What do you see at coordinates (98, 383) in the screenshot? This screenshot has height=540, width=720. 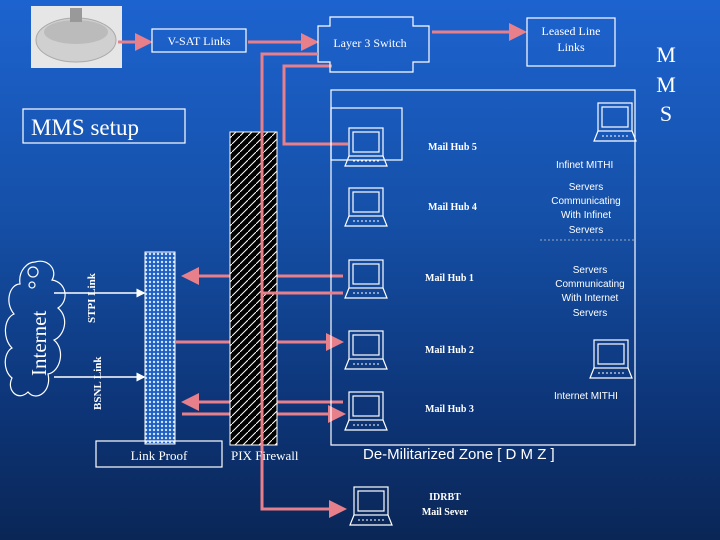 I see `bsnl-link-label: BSNL Link` at bounding box center [98, 383].